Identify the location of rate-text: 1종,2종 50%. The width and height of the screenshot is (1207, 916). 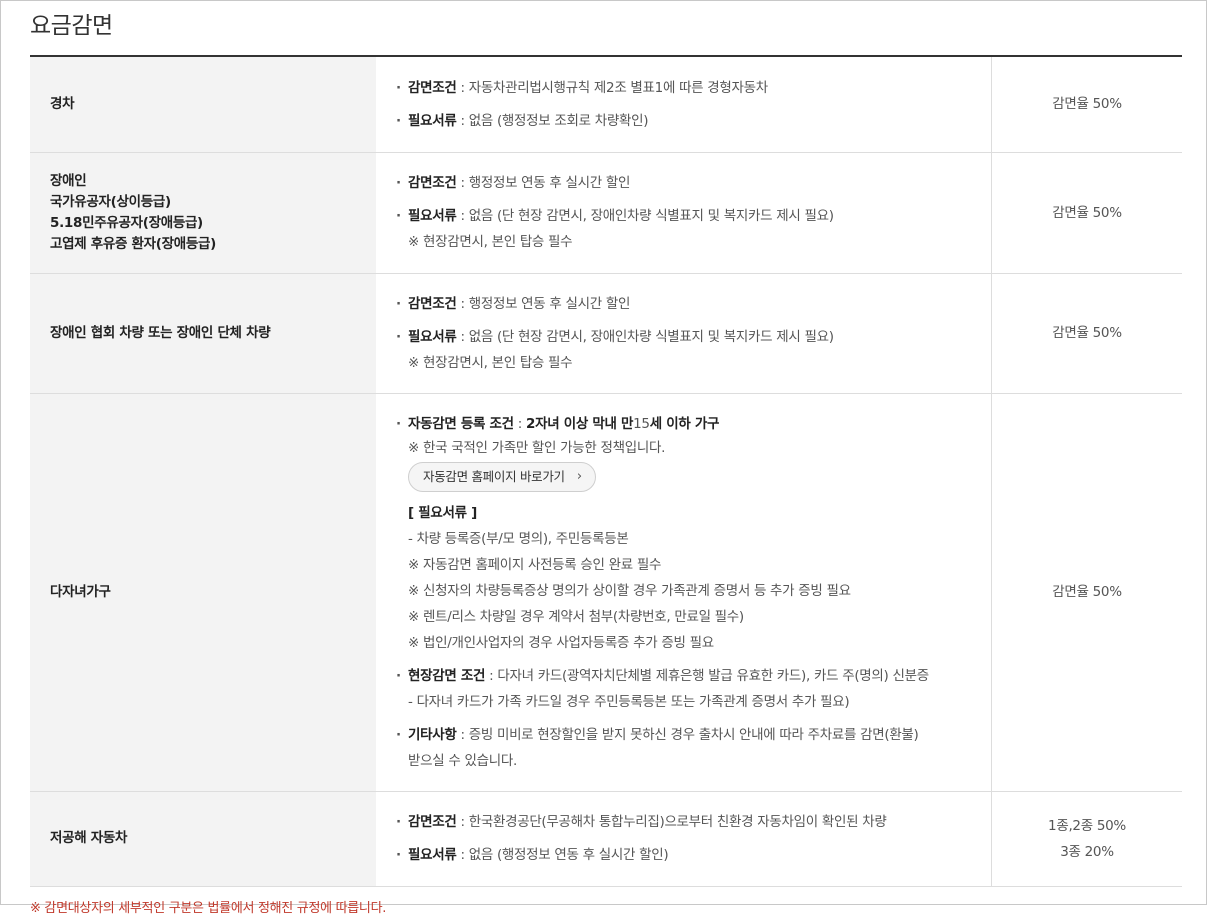
(1087, 825).